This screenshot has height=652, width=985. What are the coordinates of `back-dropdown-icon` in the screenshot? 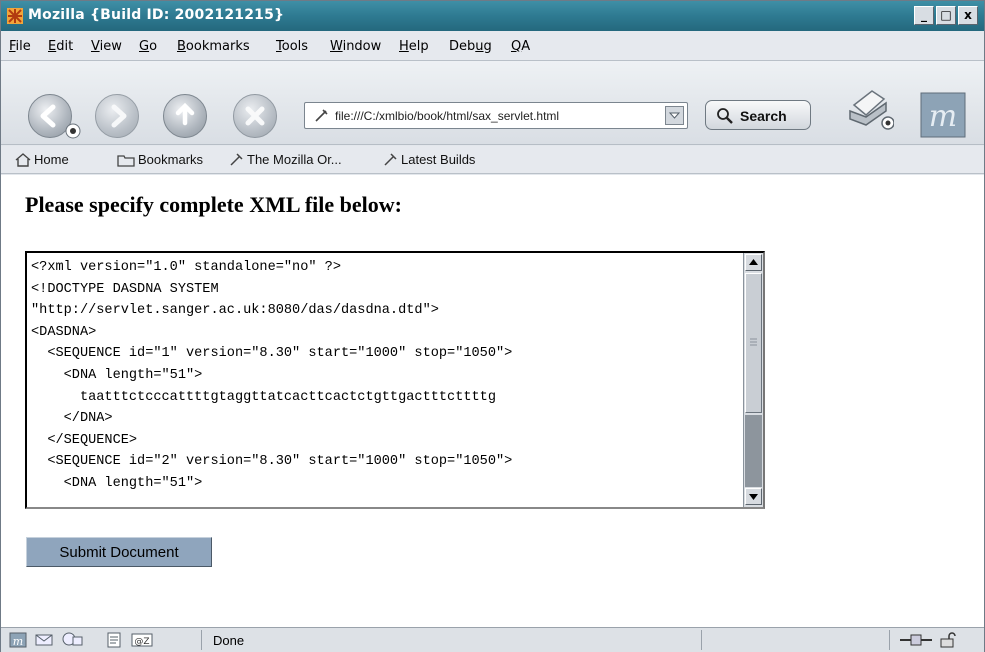 It's located at (73, 131).